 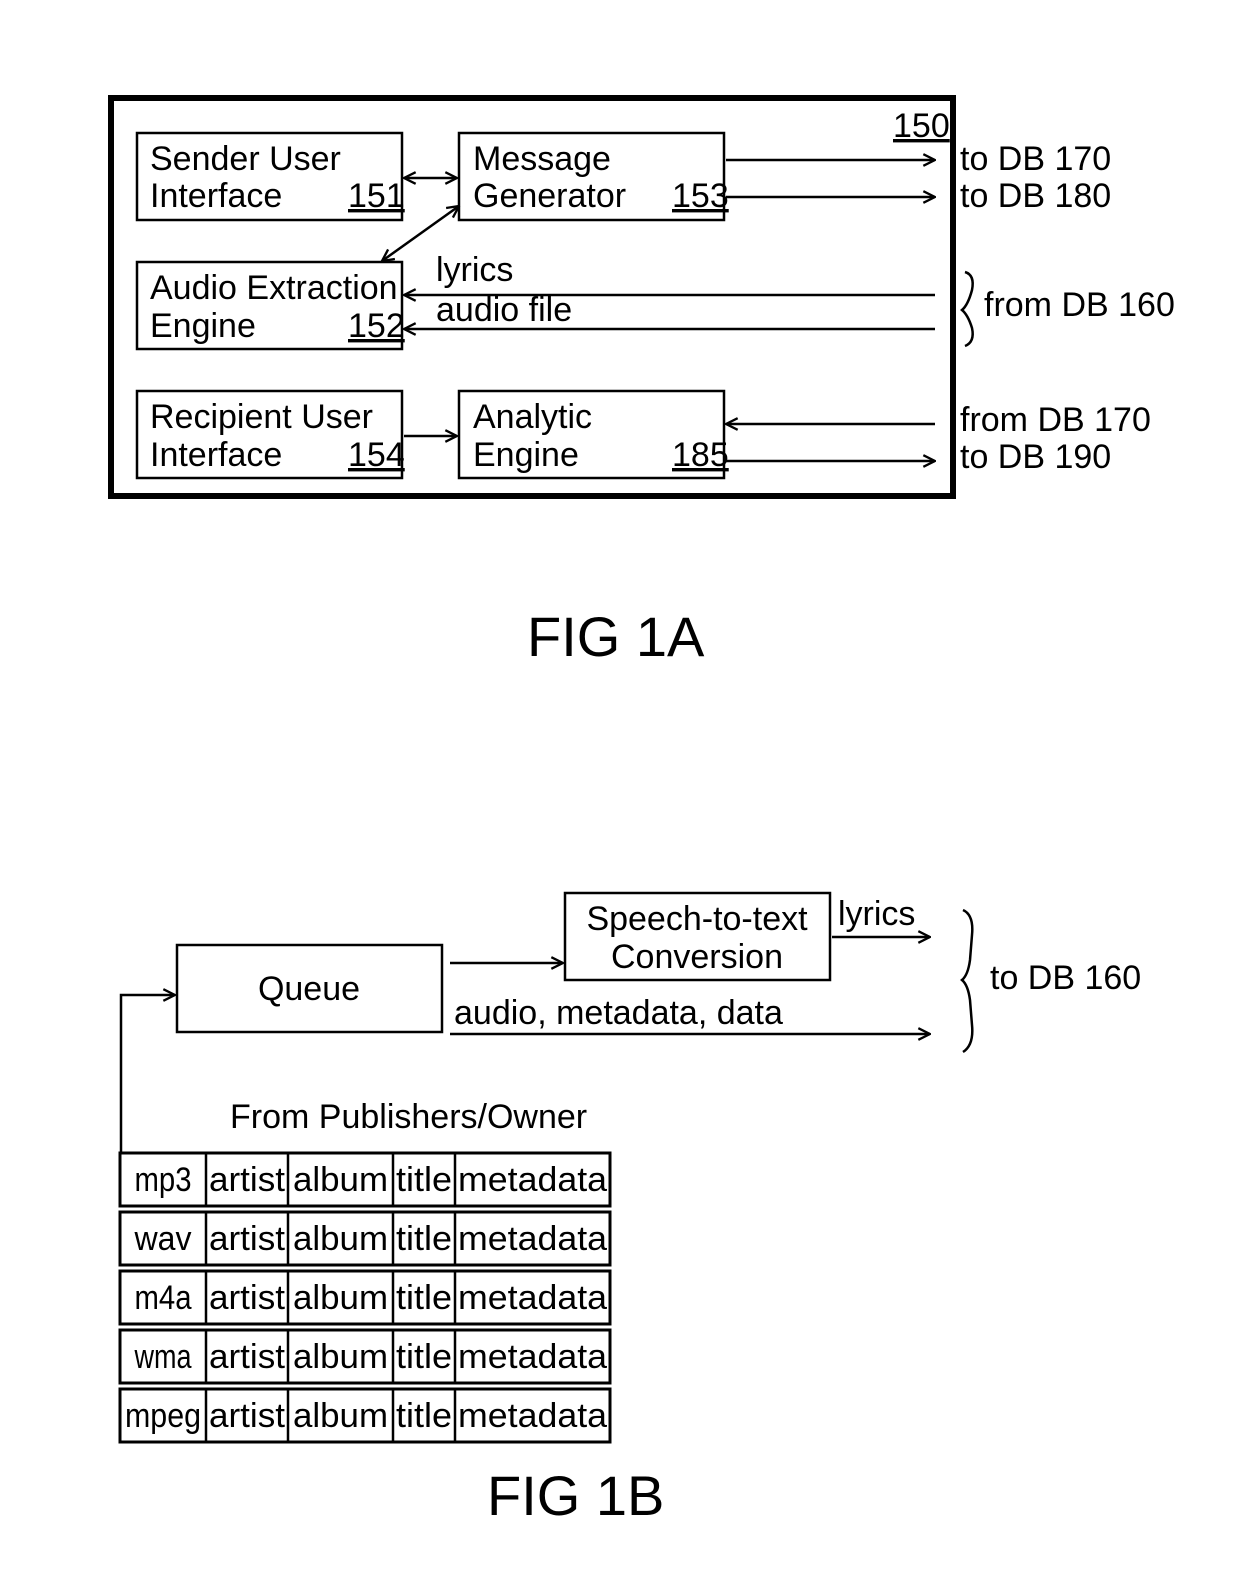 What do you see at coordinates (1035, 196) in the screenshot?
I see `to-db-180-label: to DB 180` at bounding box center [1035, 196].